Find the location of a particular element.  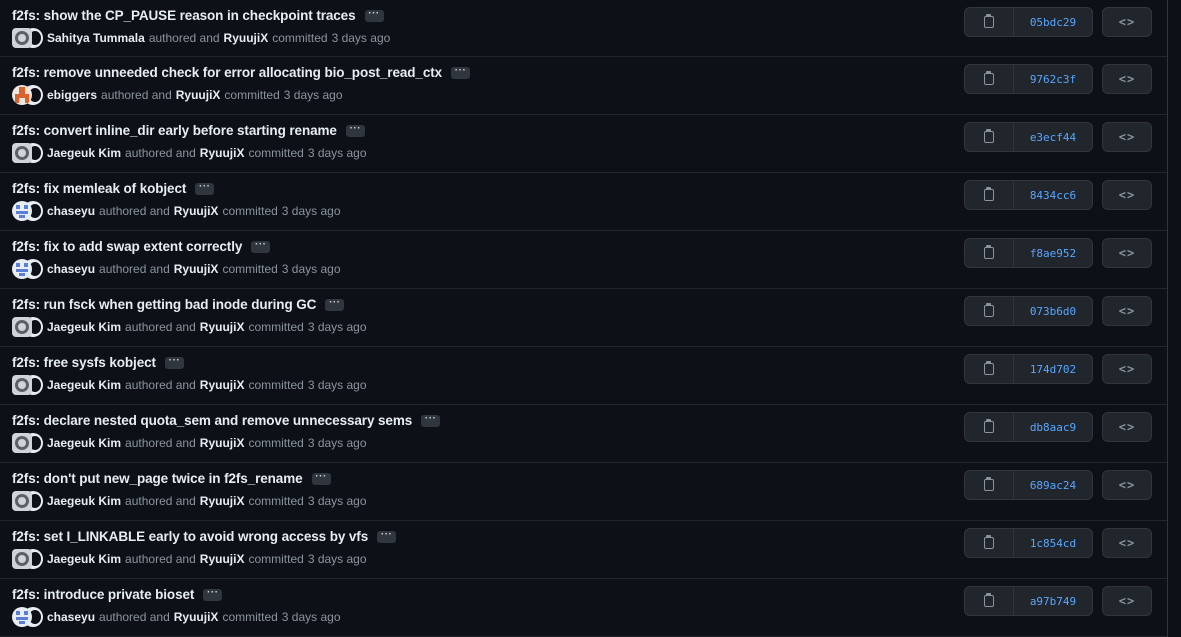

author-name: ebiggers is located at coordinates (72, 95).